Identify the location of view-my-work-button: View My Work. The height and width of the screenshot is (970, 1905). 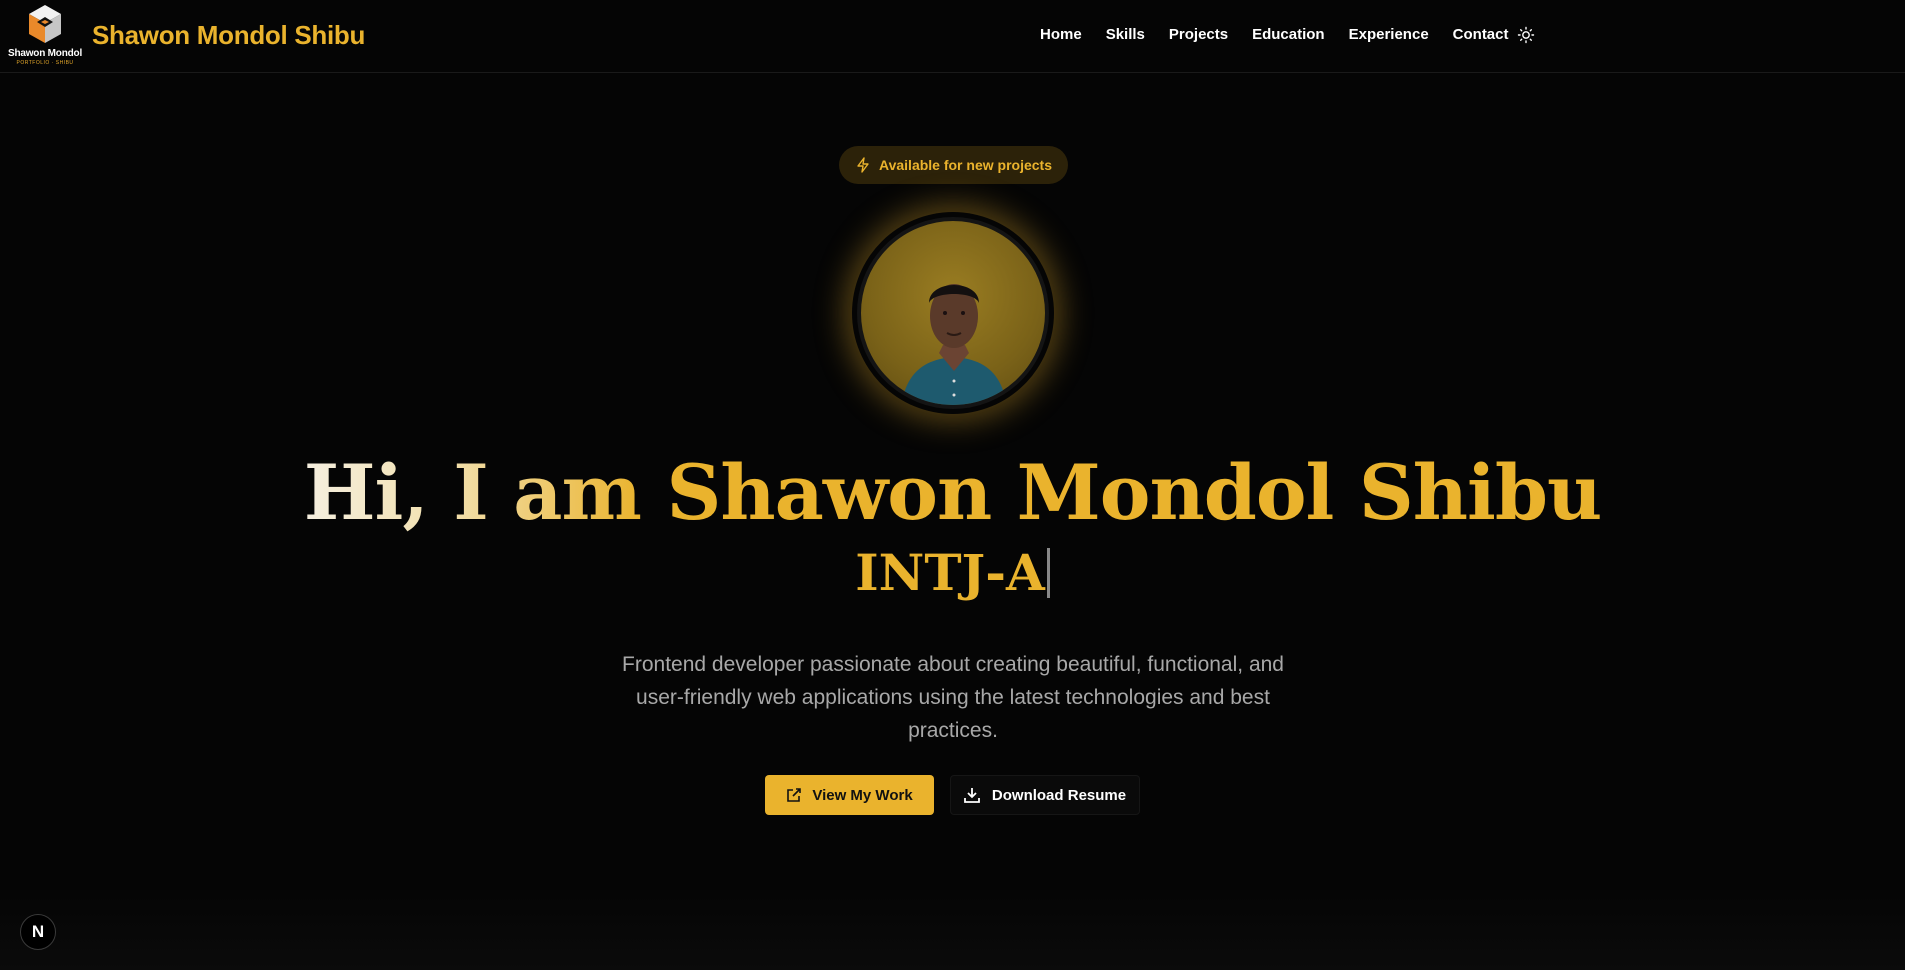
(849, 795).